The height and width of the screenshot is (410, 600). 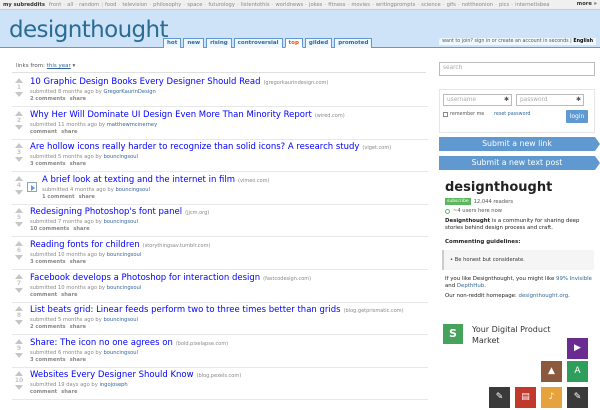 I want to click on subreddit-link-random: random, so click(x=89, y=5).